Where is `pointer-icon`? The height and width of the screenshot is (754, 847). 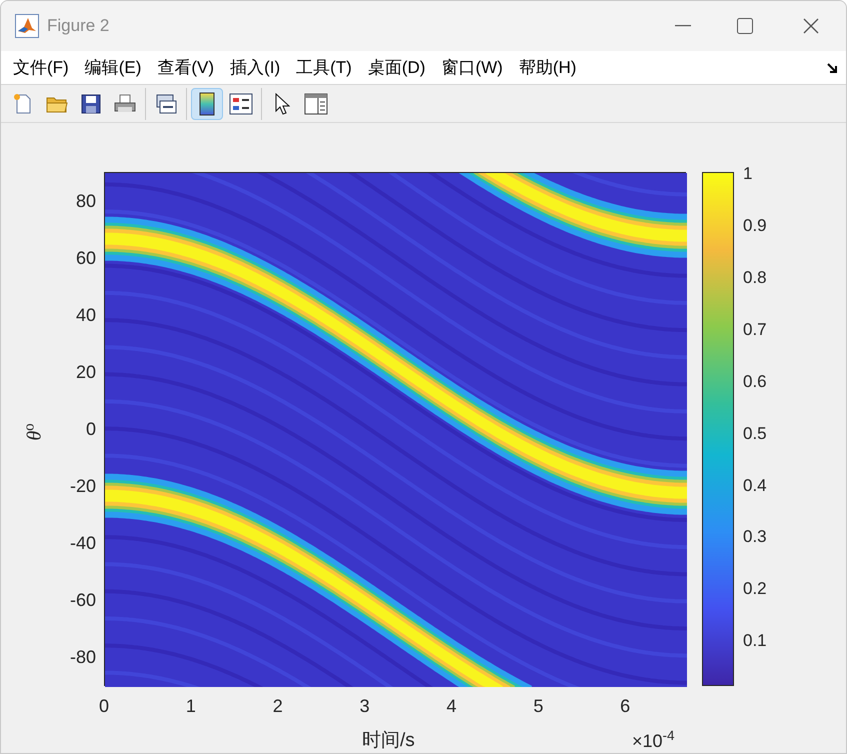
pointer-icon is located at coordinates (282, 103).